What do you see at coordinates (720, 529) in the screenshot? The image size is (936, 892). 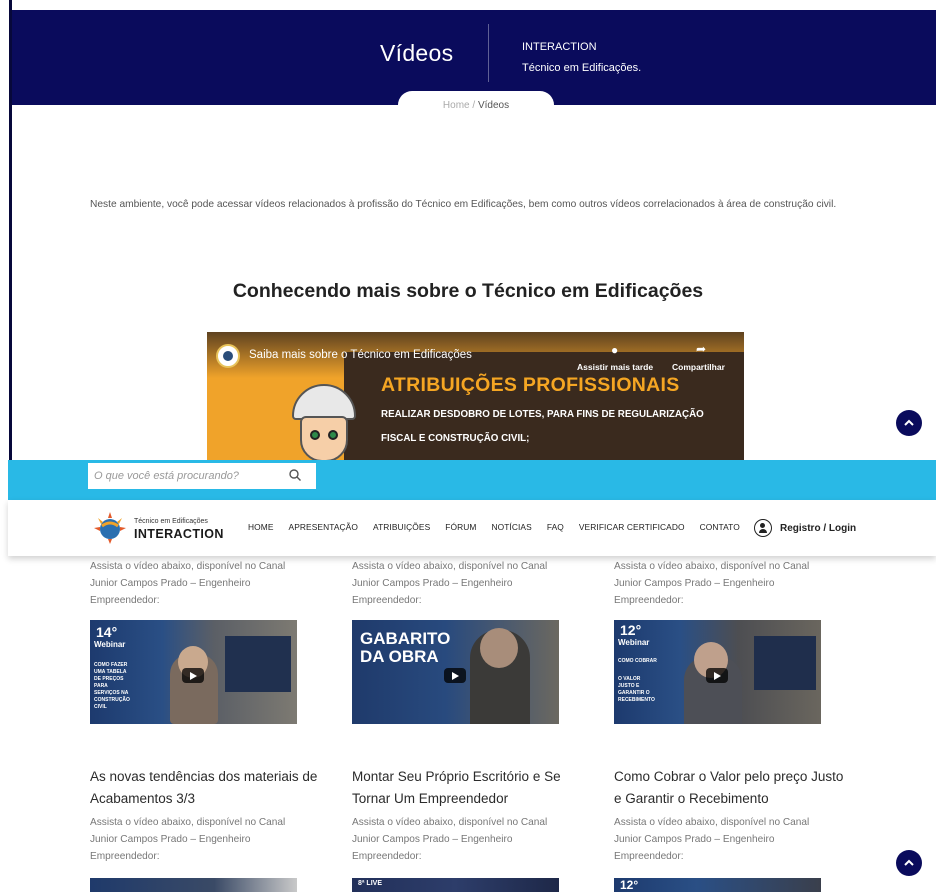 I see `nav-contato: CONTATO` at bounding box center [720, 529].